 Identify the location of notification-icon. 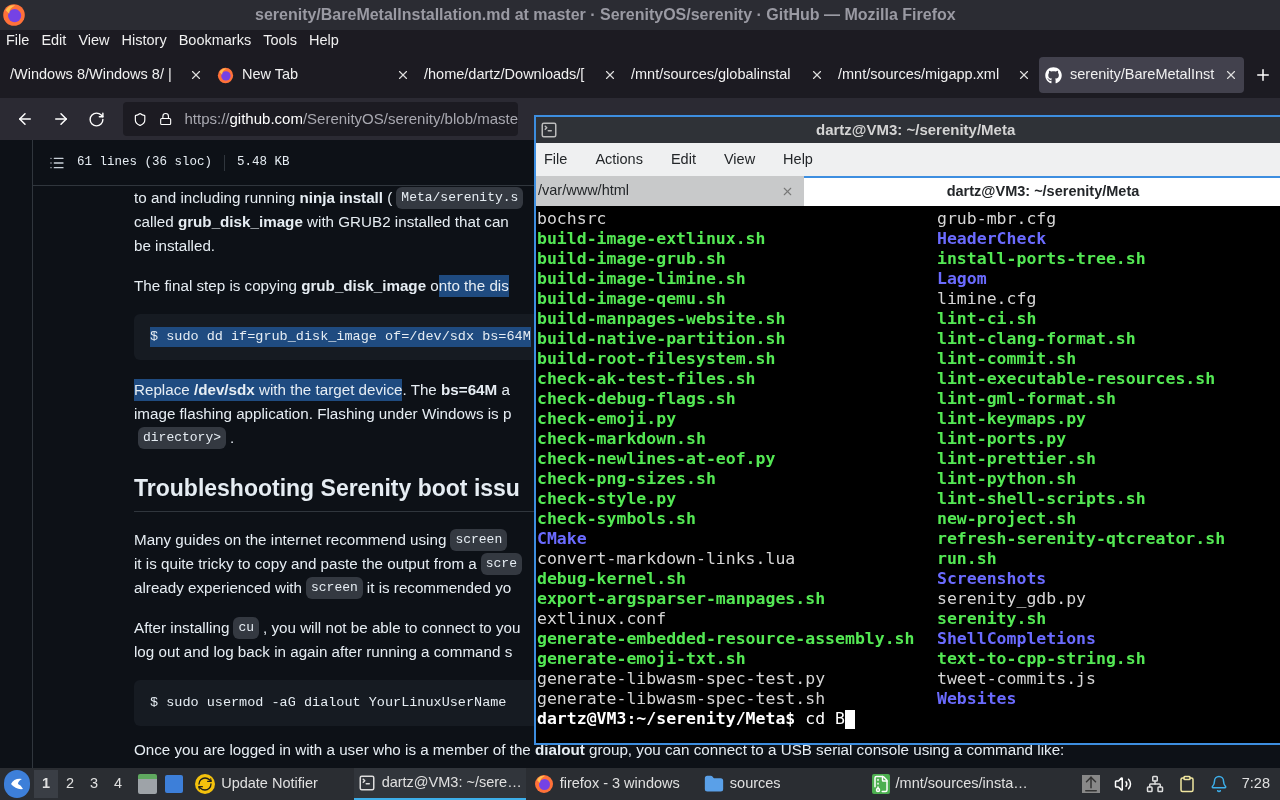
(1218, 784).